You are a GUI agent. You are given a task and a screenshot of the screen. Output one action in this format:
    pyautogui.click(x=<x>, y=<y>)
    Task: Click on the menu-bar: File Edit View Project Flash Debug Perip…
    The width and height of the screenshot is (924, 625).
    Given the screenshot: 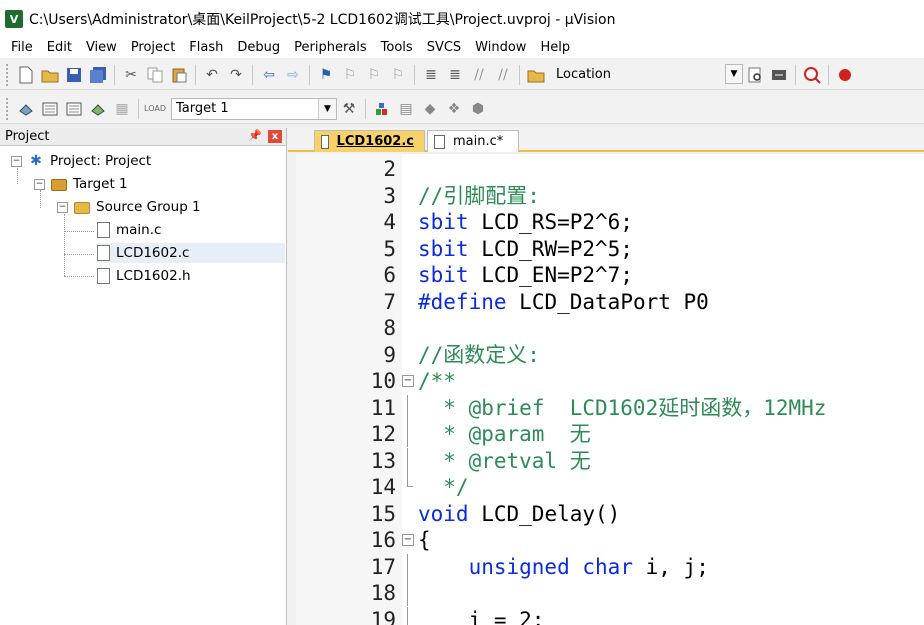 What is the action you would take?
    pyautogui.click(x=462, y=48)
    